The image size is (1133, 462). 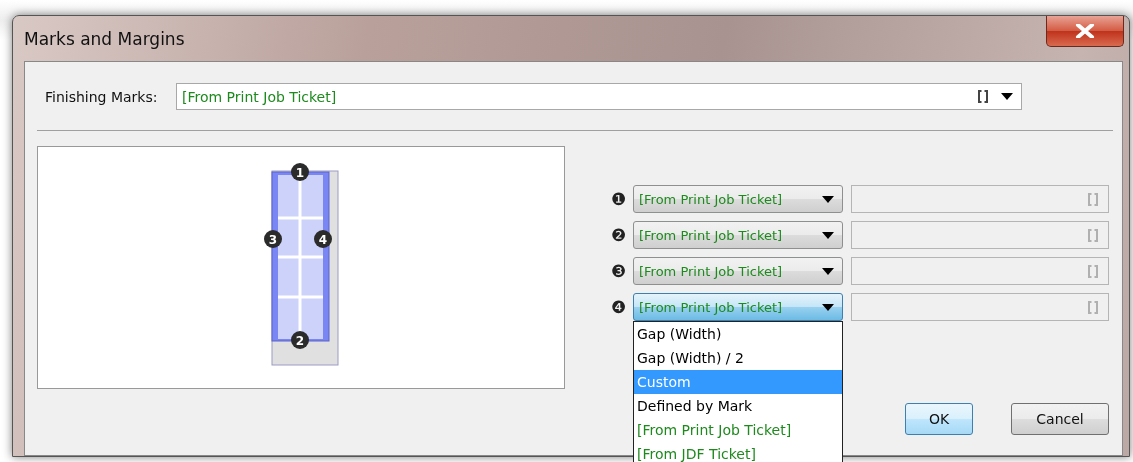 I want to click on finishing-marks-label: Finishing Marks:, so click(x=102, y=96).